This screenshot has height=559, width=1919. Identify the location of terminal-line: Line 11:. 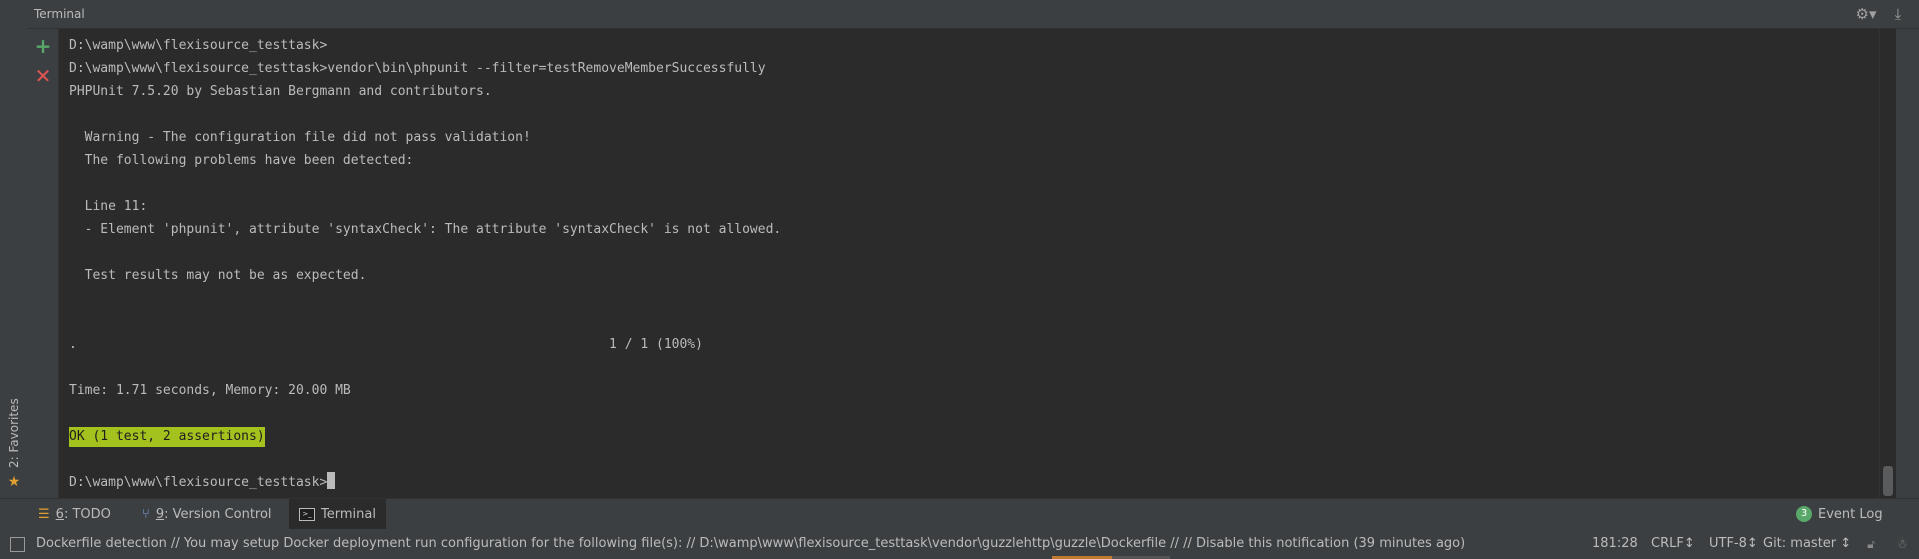
(108, 206).